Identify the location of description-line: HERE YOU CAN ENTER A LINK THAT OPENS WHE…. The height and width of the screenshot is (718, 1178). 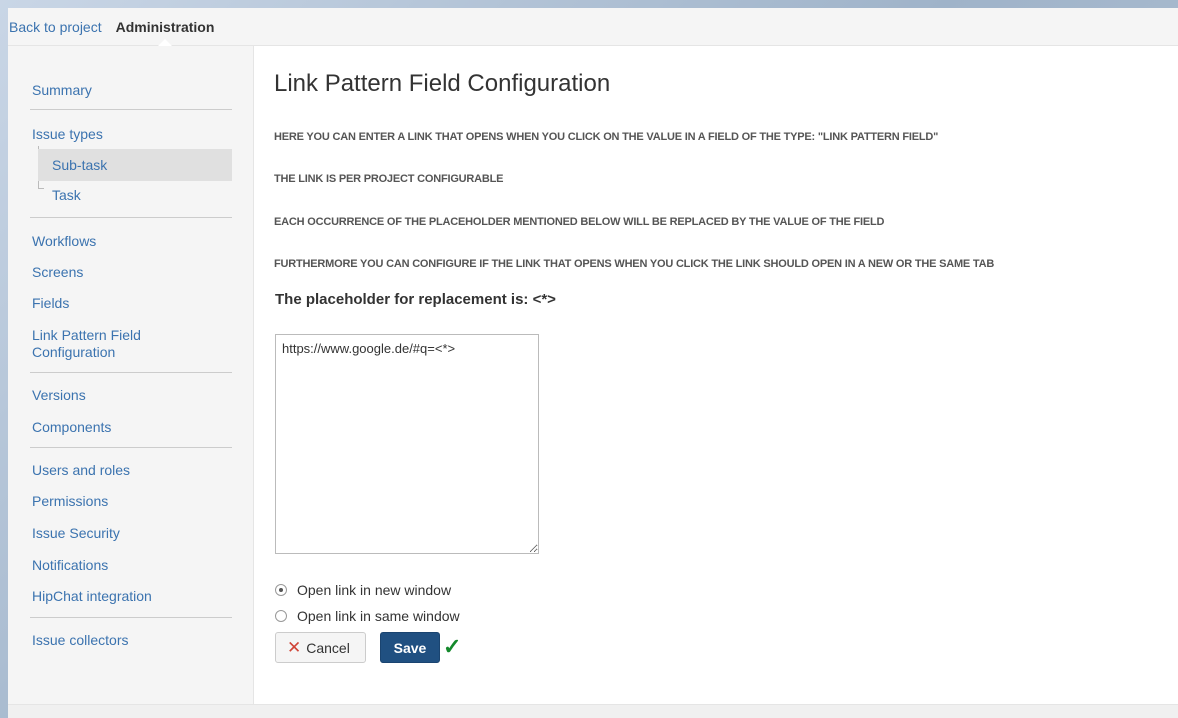
(606, 137).